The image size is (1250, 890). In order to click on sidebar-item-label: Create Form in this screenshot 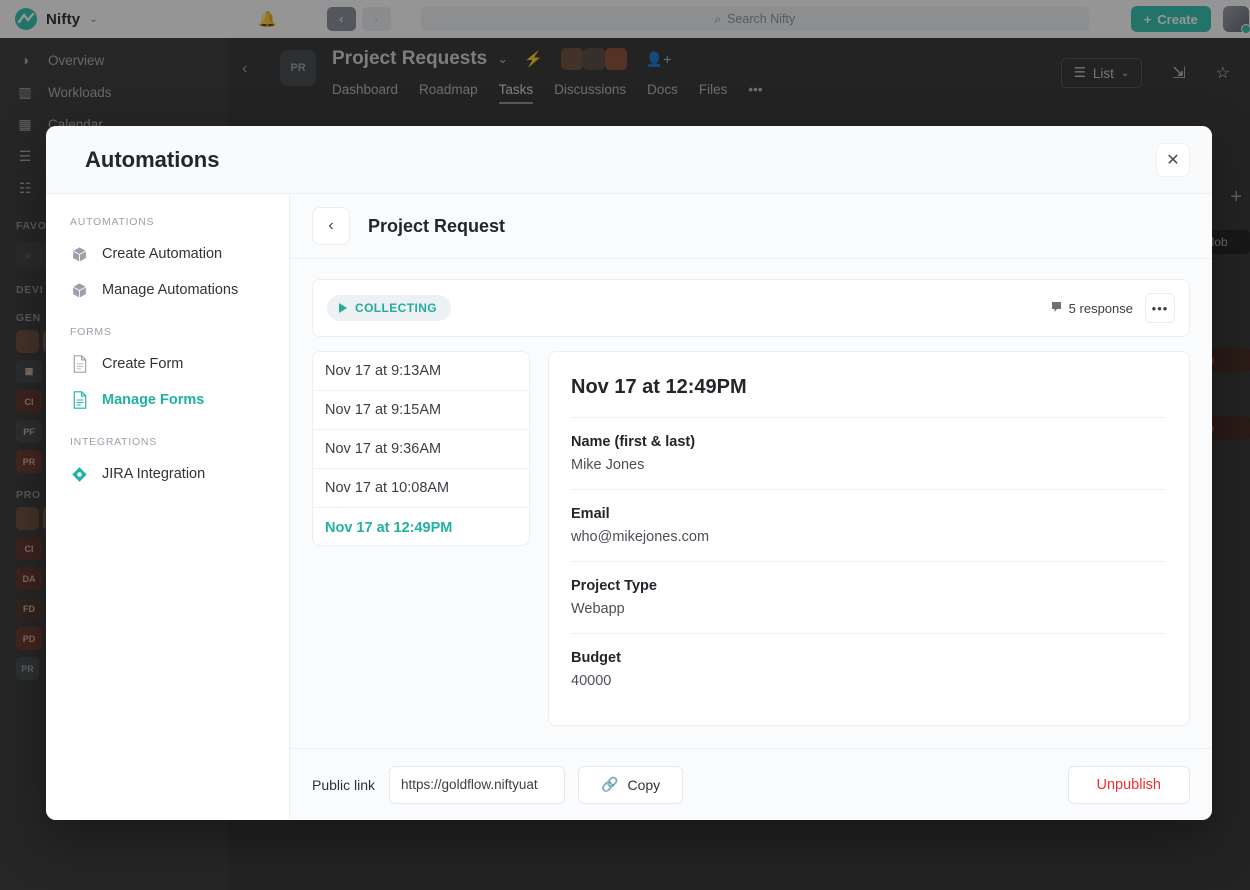, I will do `click(143, 364)`.